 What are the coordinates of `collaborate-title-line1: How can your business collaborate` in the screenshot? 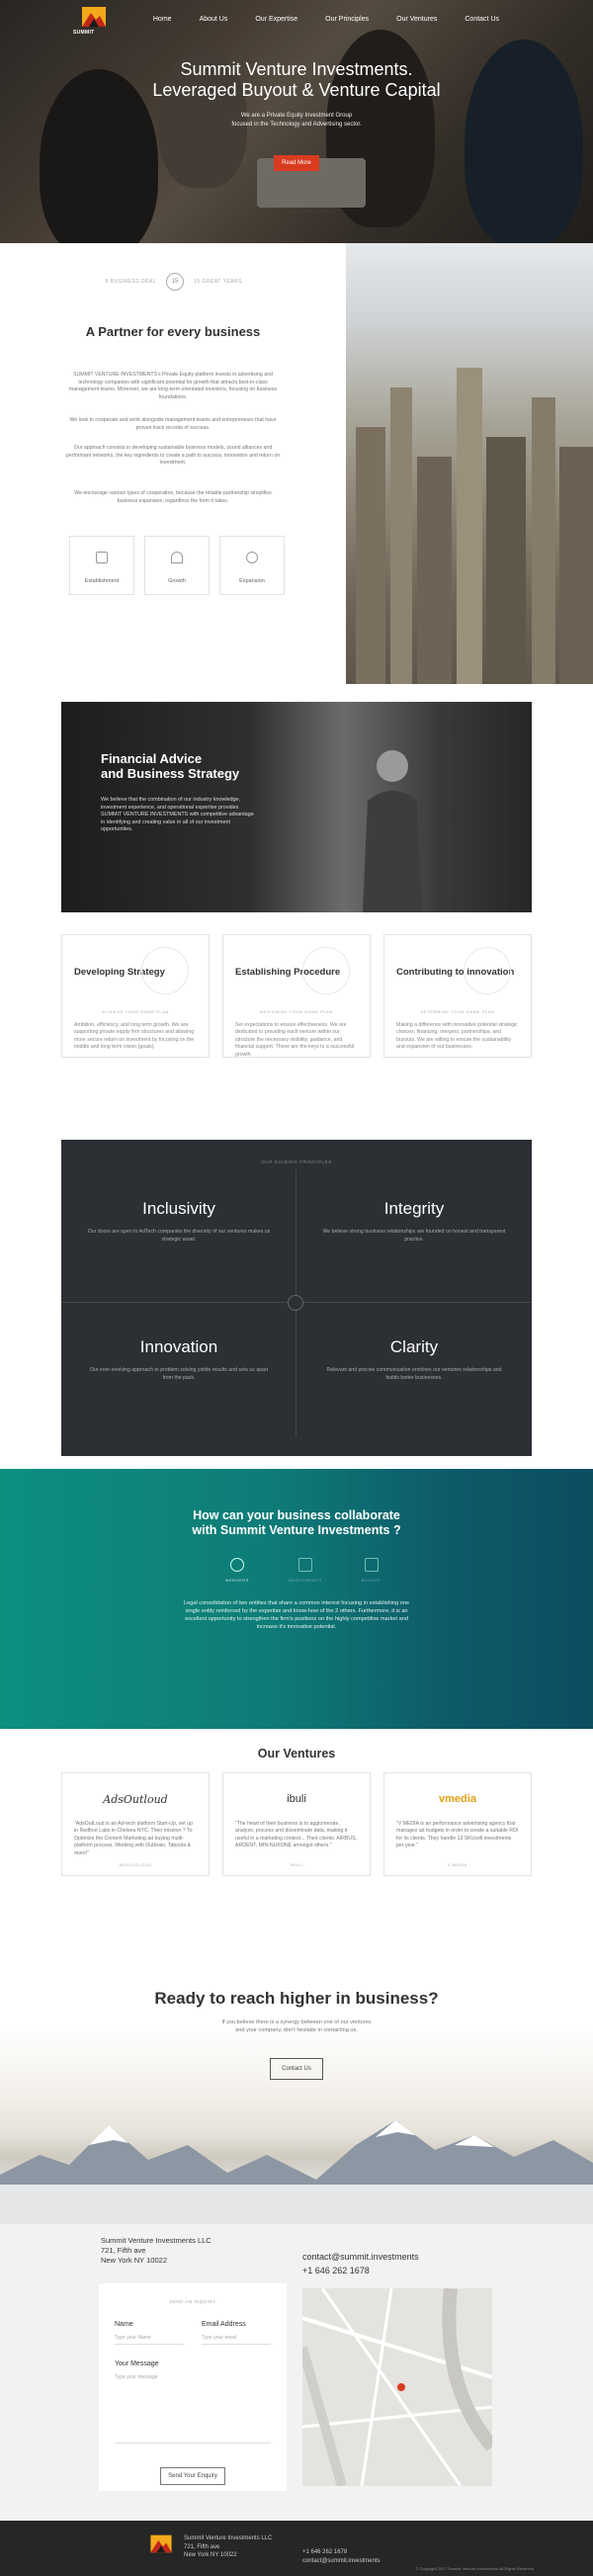 It's located at (296, 1515).